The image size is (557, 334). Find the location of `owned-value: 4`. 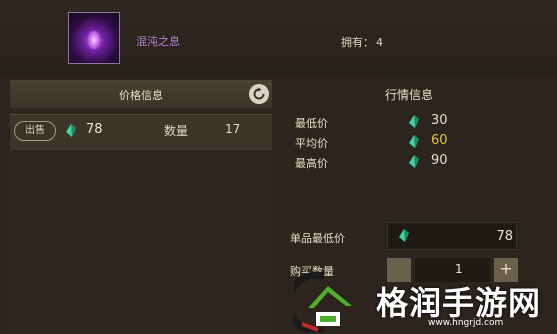

owned-value: 4 is located at coordinates (379, 42).